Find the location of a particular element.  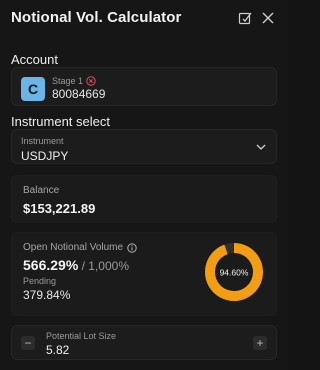

notional-percent: 566.29% is located at coordinates (51, 265).